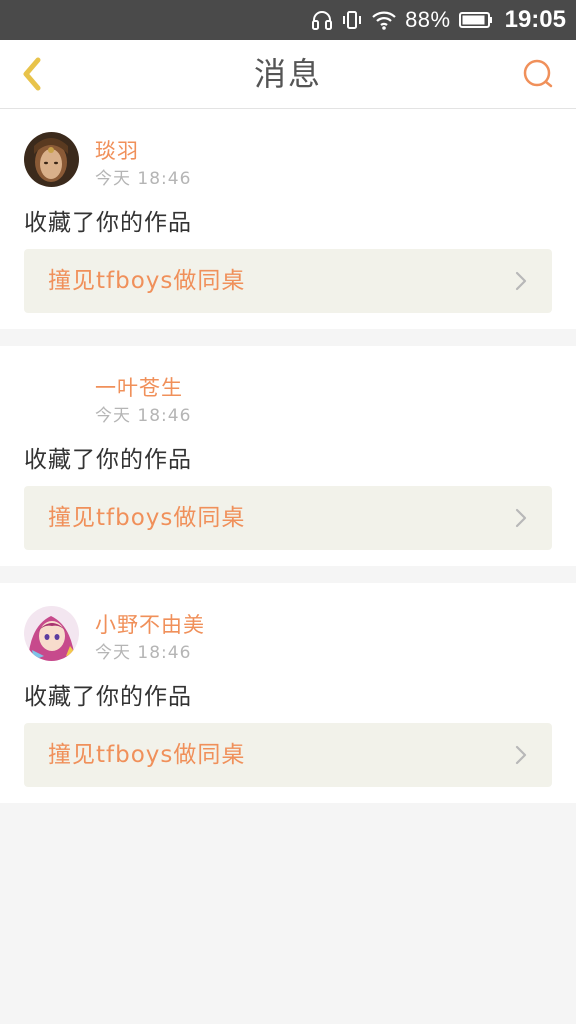 This screenshot has width=576, height=1024. What do you see at coordinates (428, 19) in the screenshot?
I see `battery-percent: 88%` at bounding box center [428, 19].